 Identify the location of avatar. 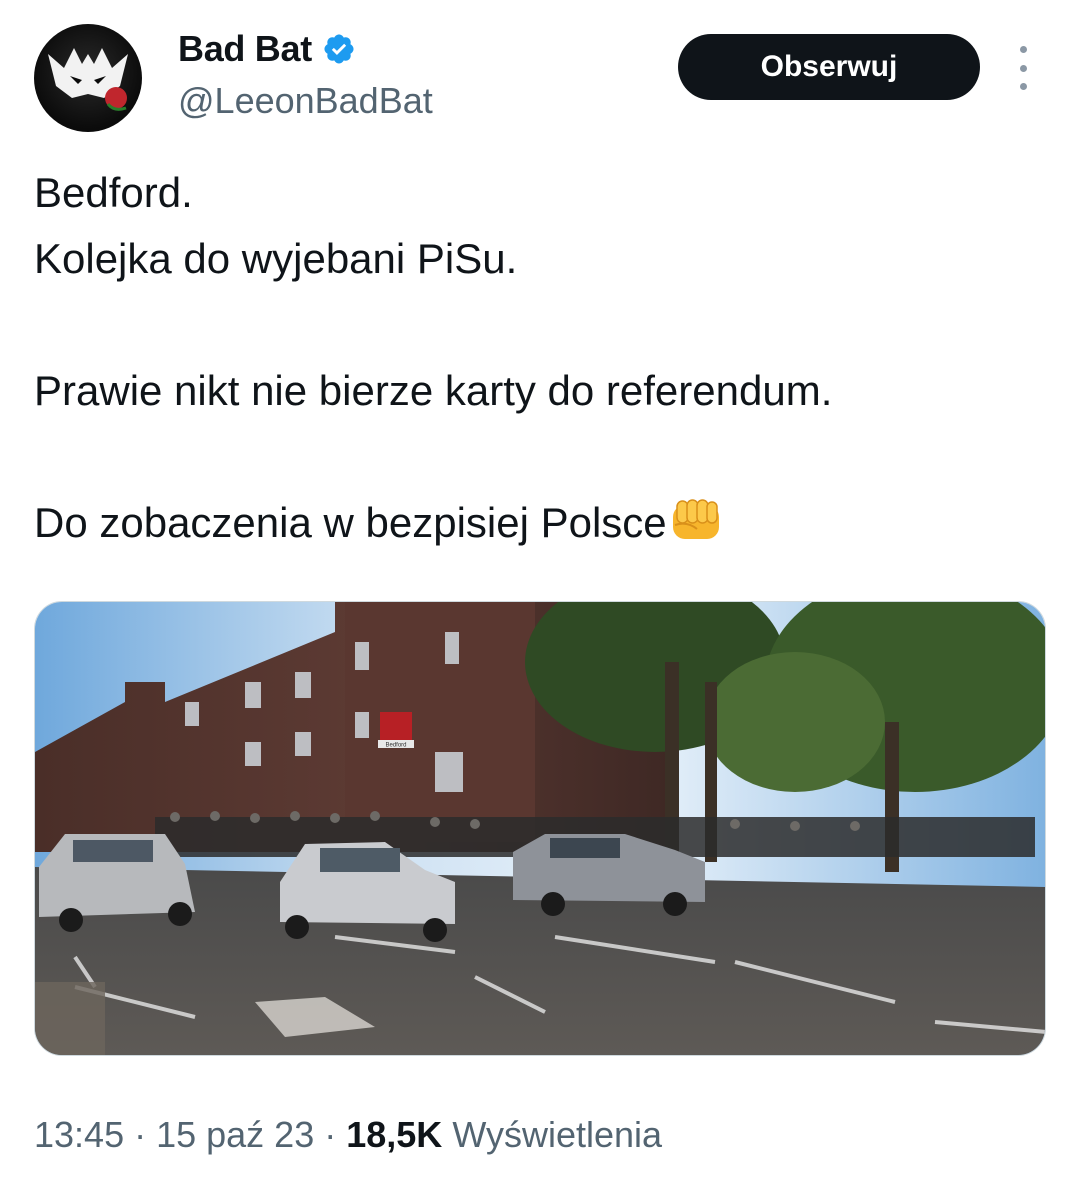
(88, 78).